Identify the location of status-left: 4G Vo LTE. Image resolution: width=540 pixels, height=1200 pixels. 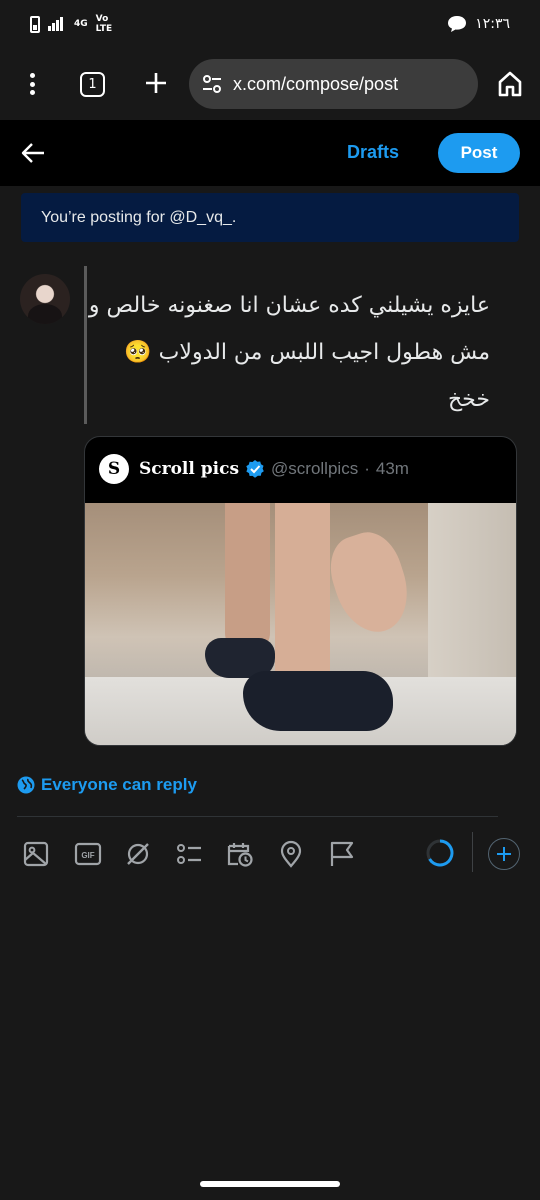
(71, 24).